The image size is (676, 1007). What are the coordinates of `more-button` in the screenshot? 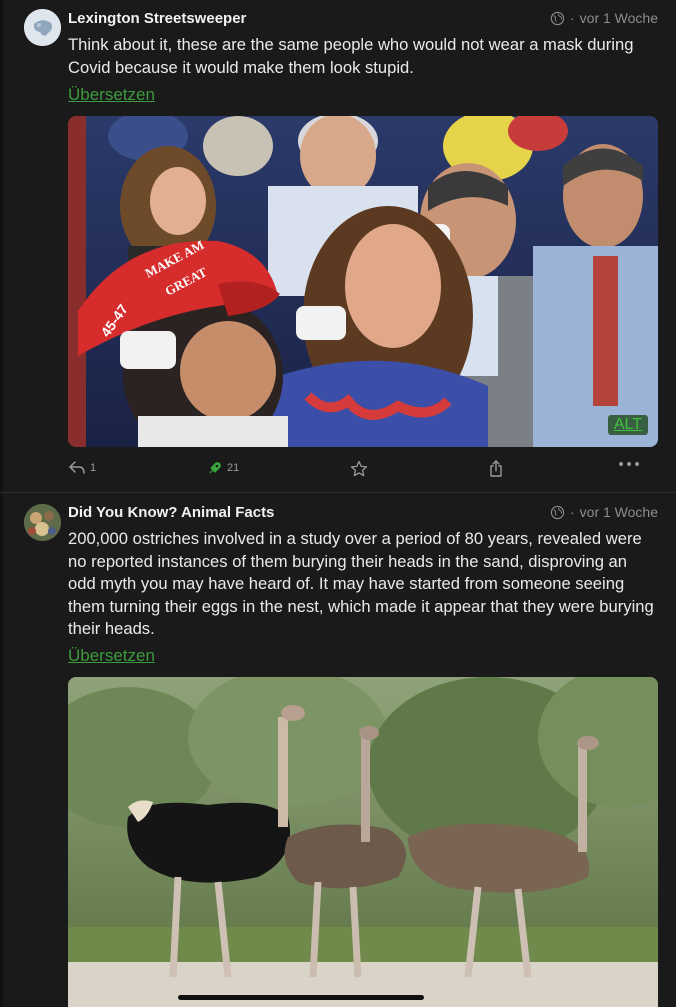 It's located at (629, 464).